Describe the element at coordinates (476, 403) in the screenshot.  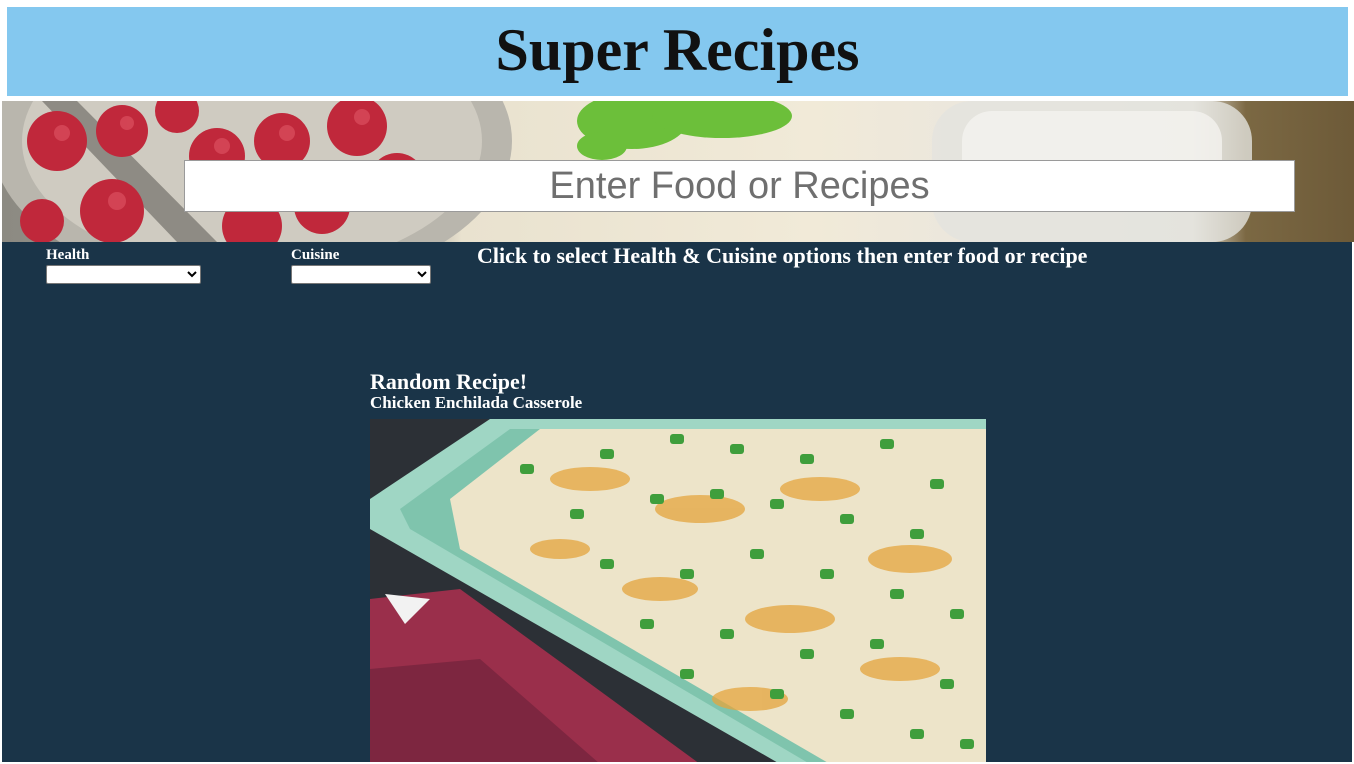
I see `random-recipe-name: Chicken Enchilada Casserole` at that location.